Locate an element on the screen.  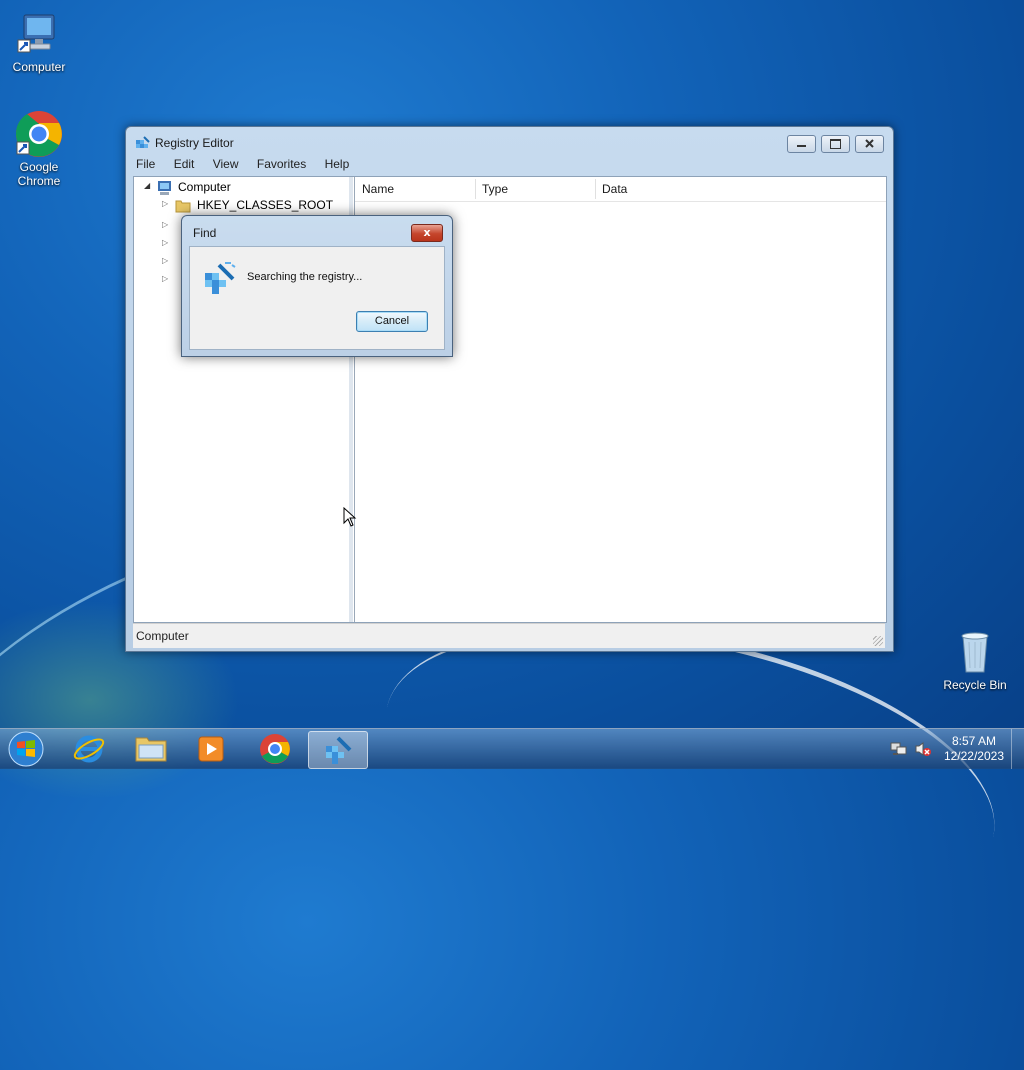
column-headers: Name Type Data is located at coordinates (620, 189).